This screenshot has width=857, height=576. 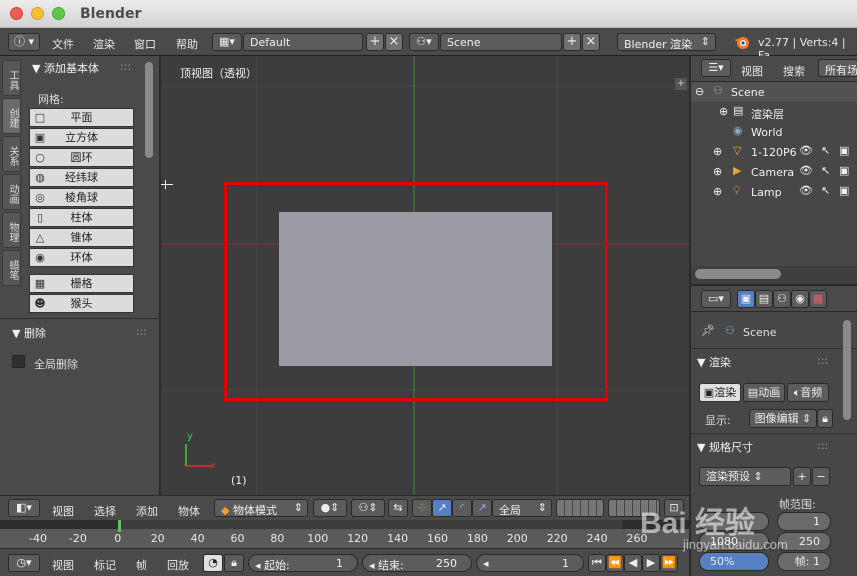 What do you see at coordinates (81, 237) in the screenshot?
I see `add-cone-button: △ 锥体` at bounding box center [81, 237].